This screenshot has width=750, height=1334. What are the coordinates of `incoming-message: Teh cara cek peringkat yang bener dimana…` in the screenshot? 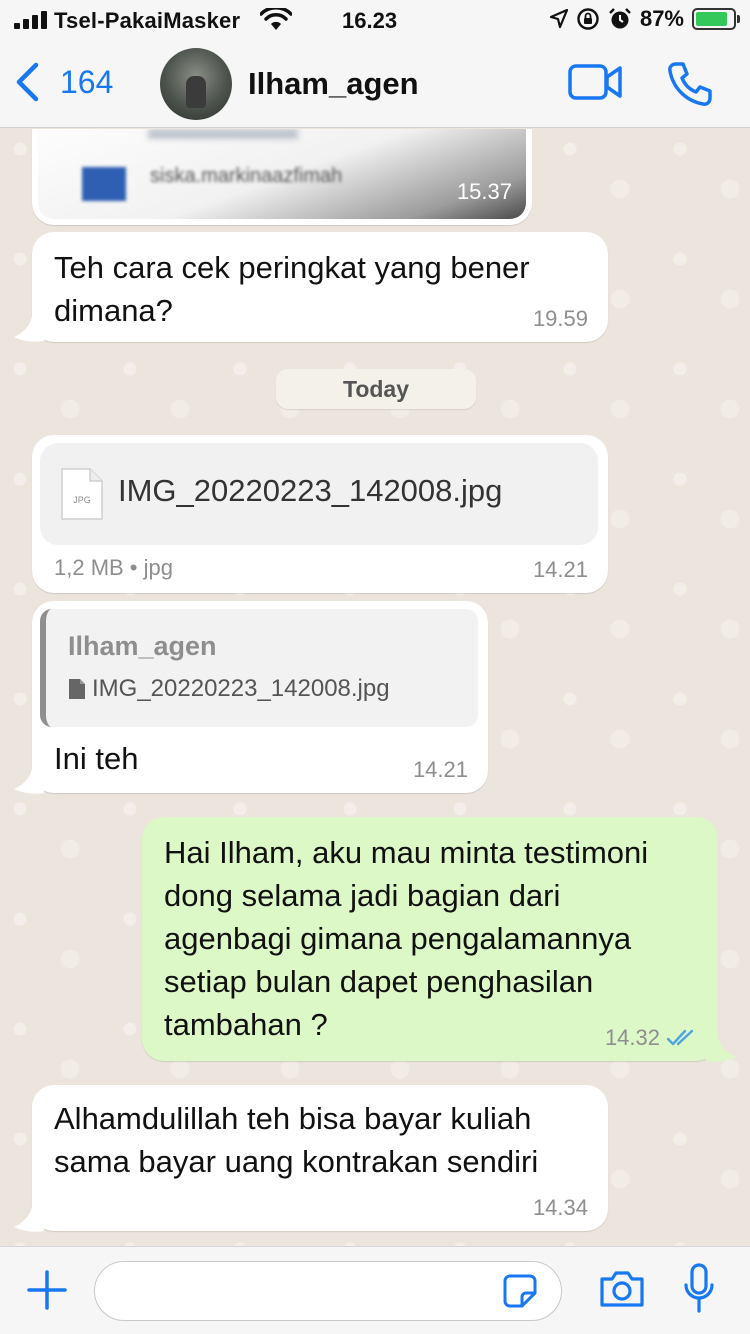 It's located at (320, 287).